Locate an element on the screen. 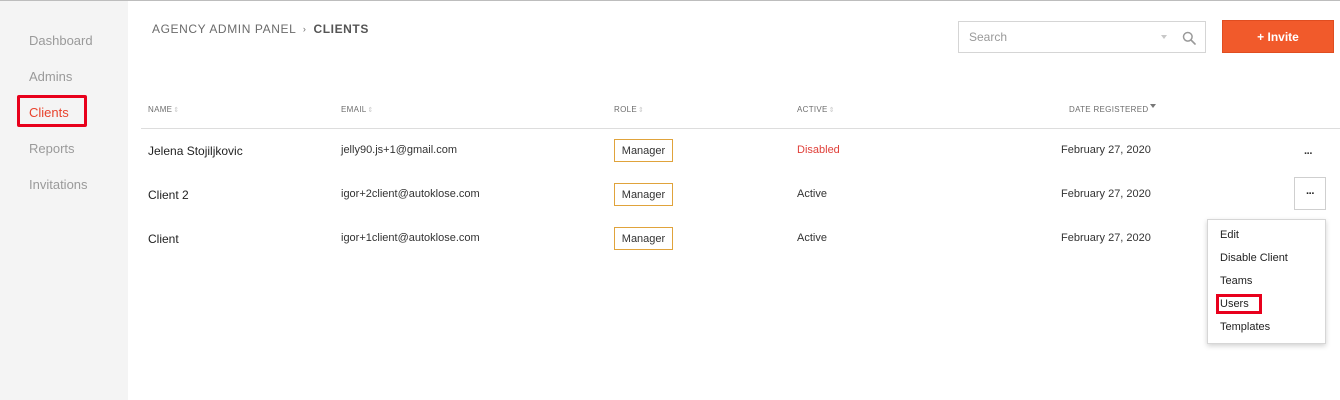 This screenshot has width=1340, height=400. menu-item-templates: Templates is located at coordinates (1245, 327).